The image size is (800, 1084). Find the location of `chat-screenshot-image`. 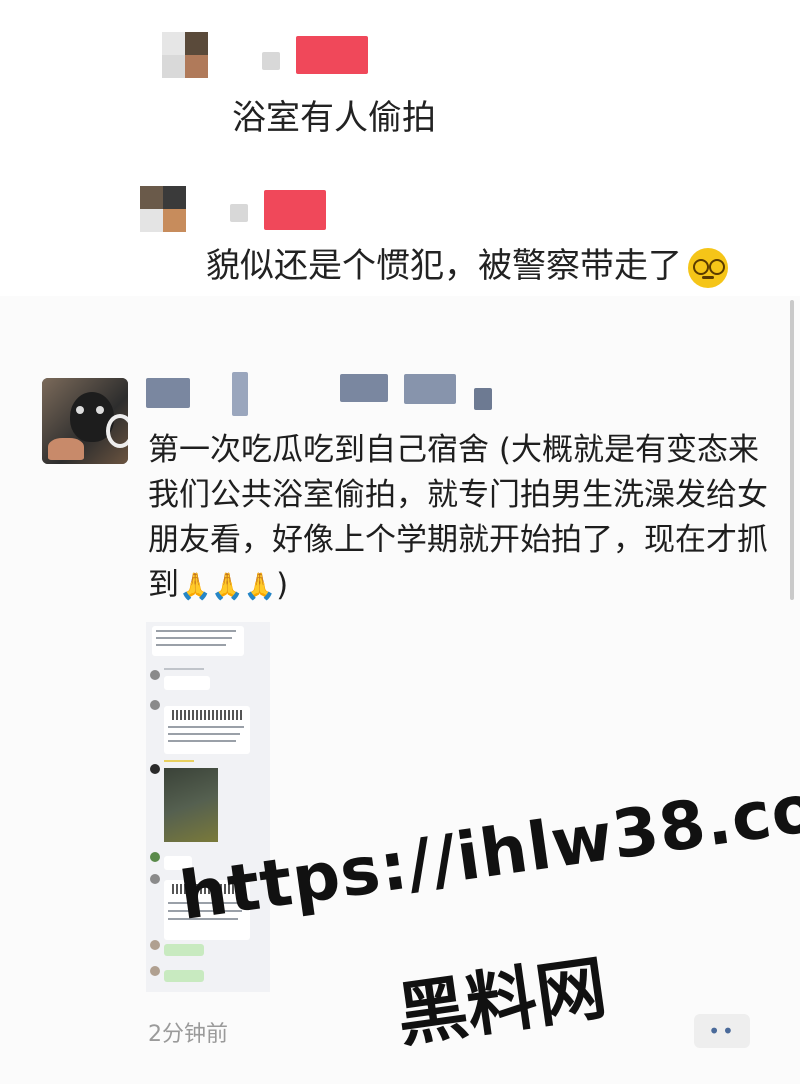

chat-screenshot-image is located at coordinates (208, 807).